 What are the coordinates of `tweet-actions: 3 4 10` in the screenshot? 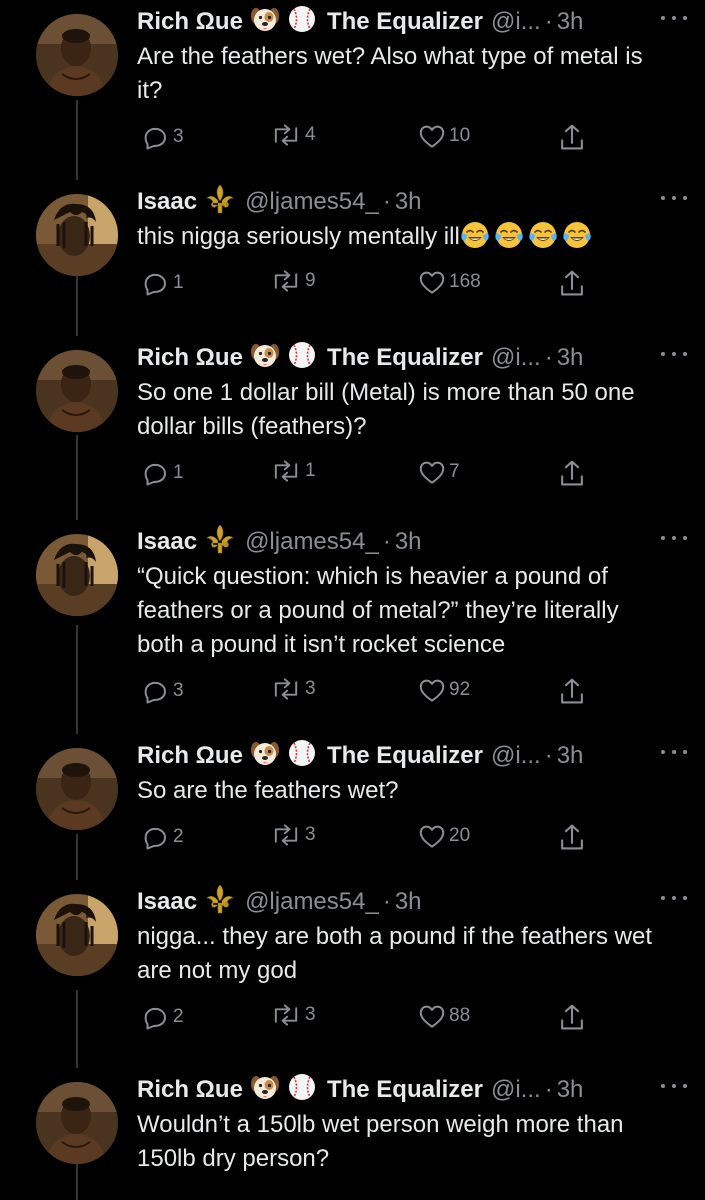 It's located at (367, 140).